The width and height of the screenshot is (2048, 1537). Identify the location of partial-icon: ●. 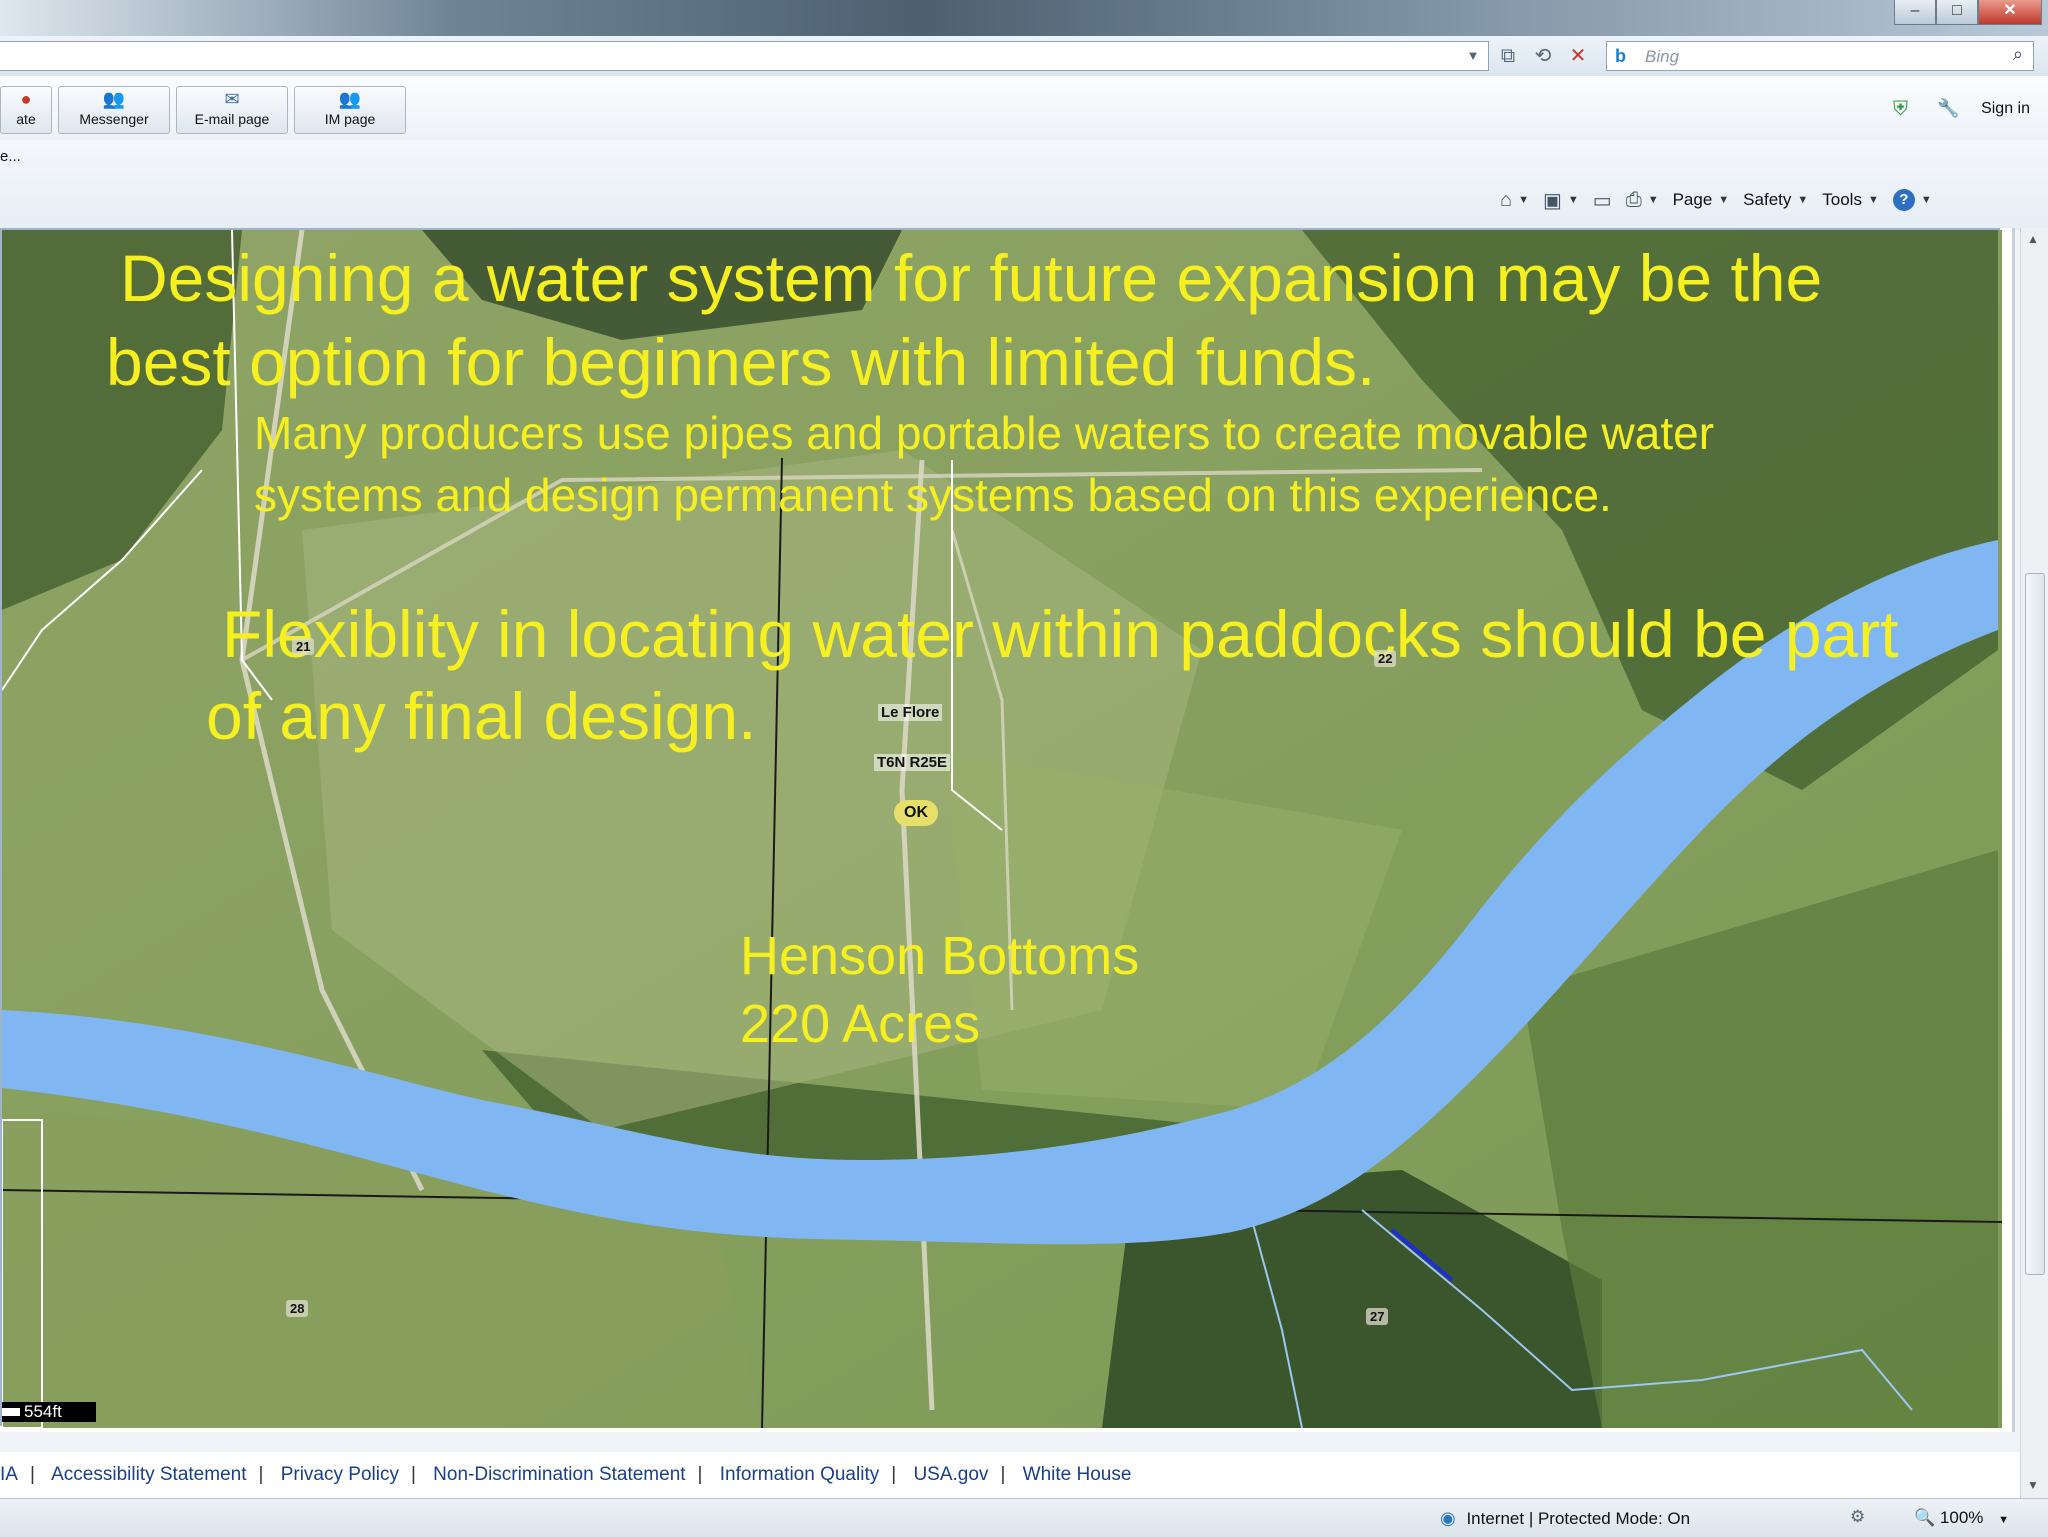
(26, 99).